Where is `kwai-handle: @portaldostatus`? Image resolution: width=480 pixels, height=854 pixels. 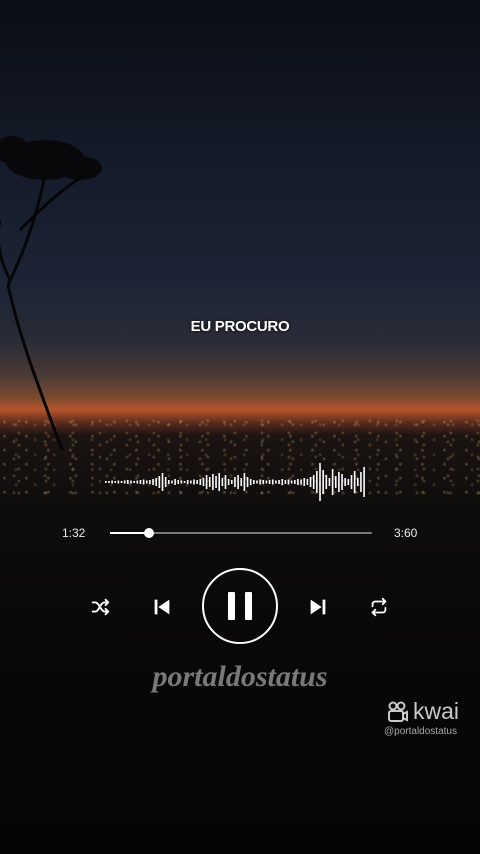
kwai-handle: @portaldostatus is located at coordinates (420, 731).